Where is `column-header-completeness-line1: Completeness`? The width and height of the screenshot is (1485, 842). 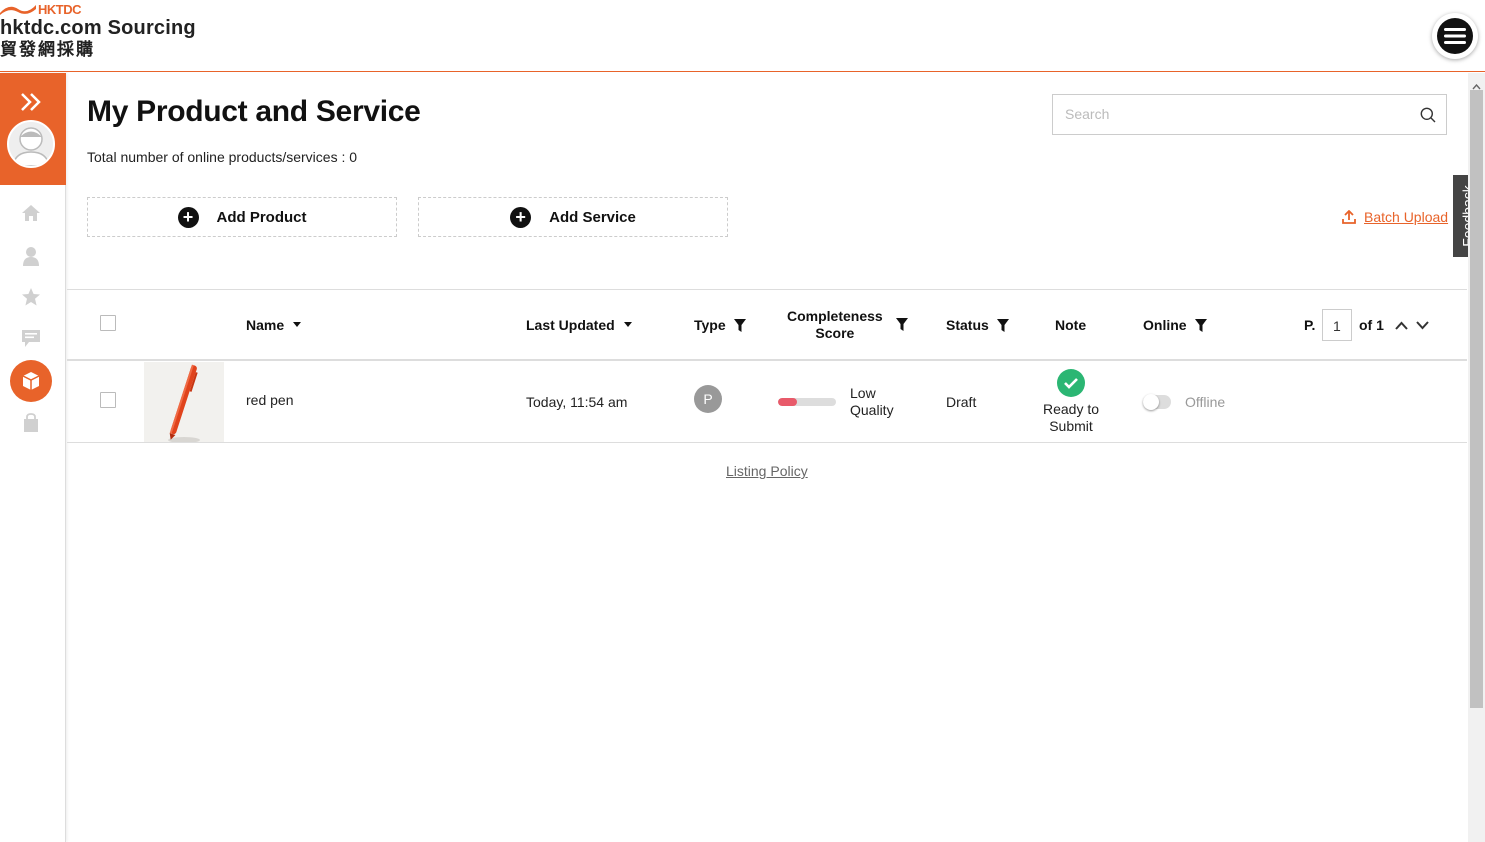 column-header-completeness-line1: Completeness is located at coordinates (835, 316).